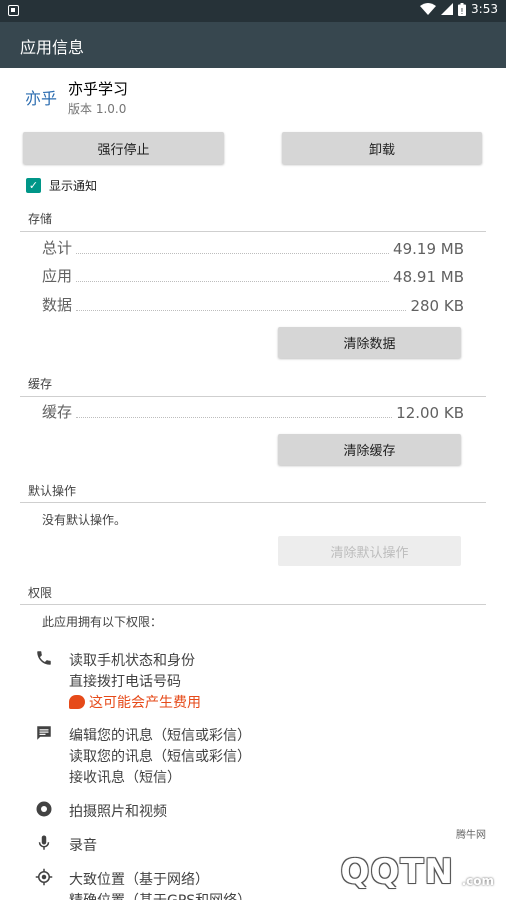  What do you see at coordinates (471, 835) in the screenshot?
I see `watermark-small: 腾牛网` at bounding box center [471, 835].